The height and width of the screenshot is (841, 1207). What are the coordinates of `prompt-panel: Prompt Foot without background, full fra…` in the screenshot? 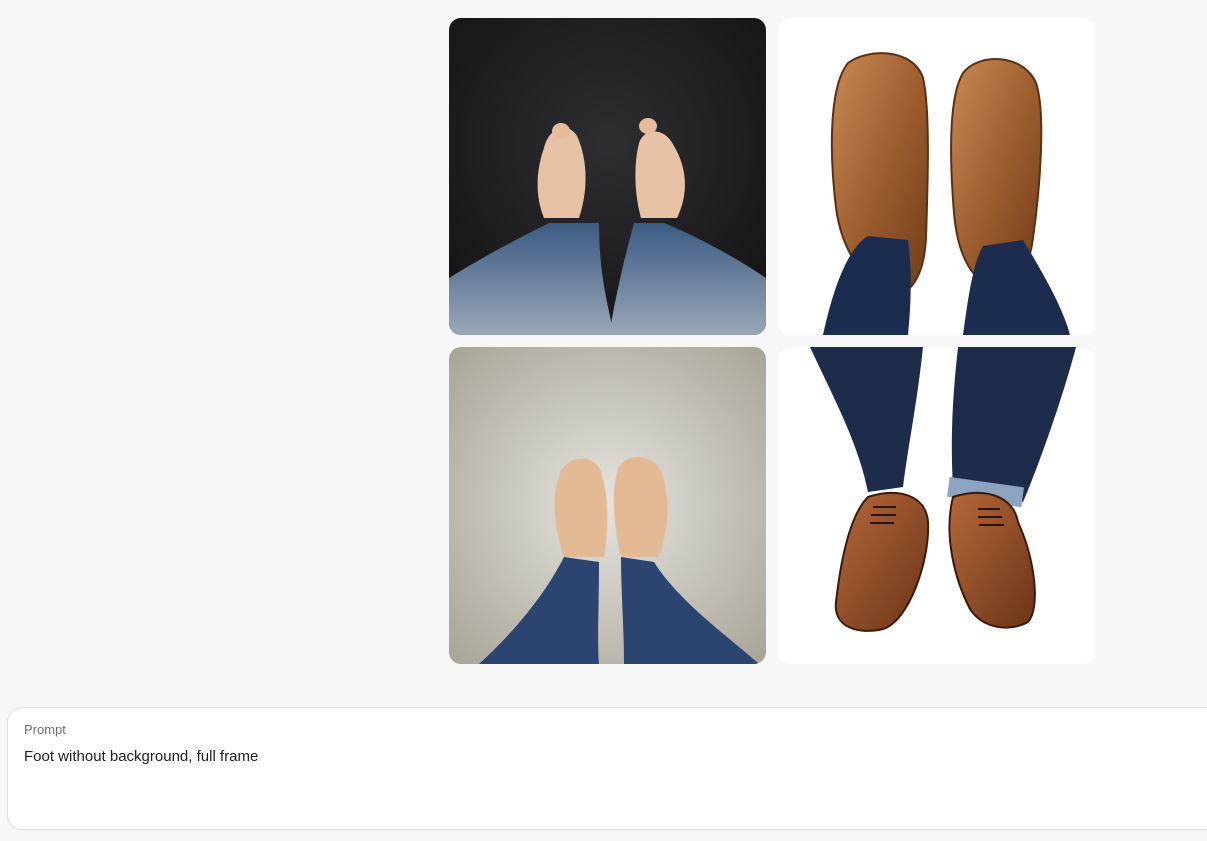 It's located at (607, 768).